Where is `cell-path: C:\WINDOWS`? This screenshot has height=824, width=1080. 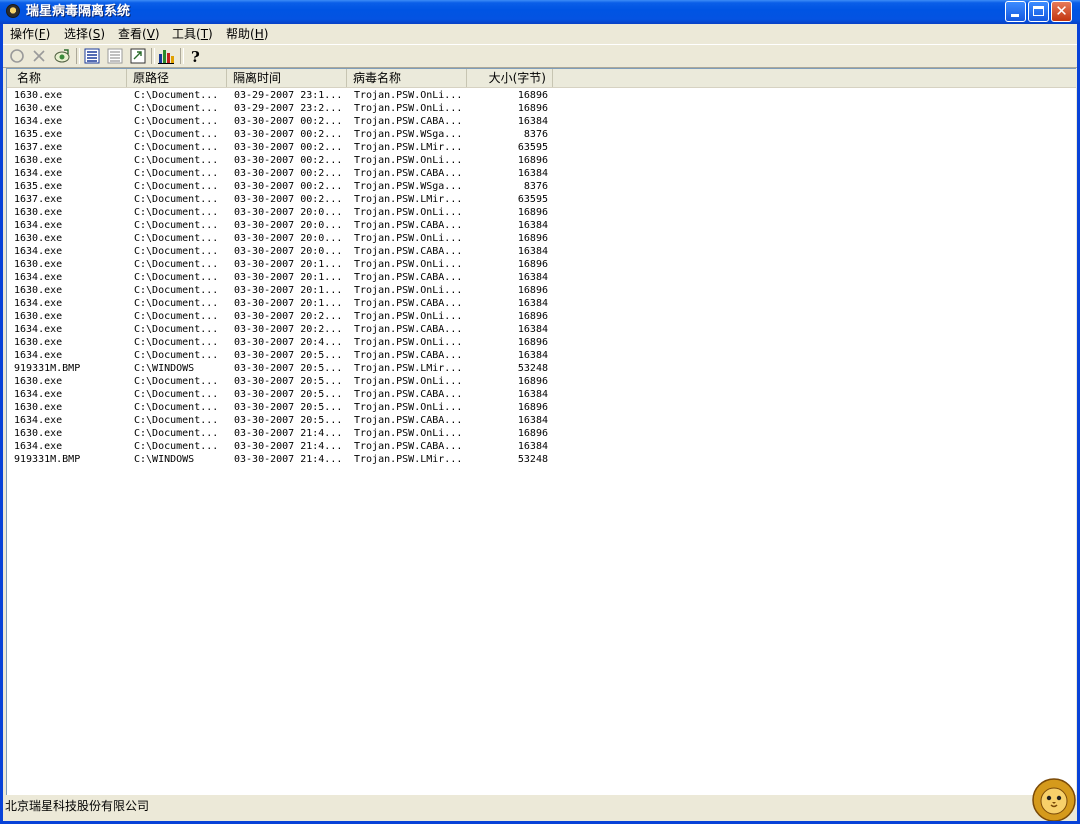
cell-path: C:\WINDOWS is located at coordinates (164, 368).